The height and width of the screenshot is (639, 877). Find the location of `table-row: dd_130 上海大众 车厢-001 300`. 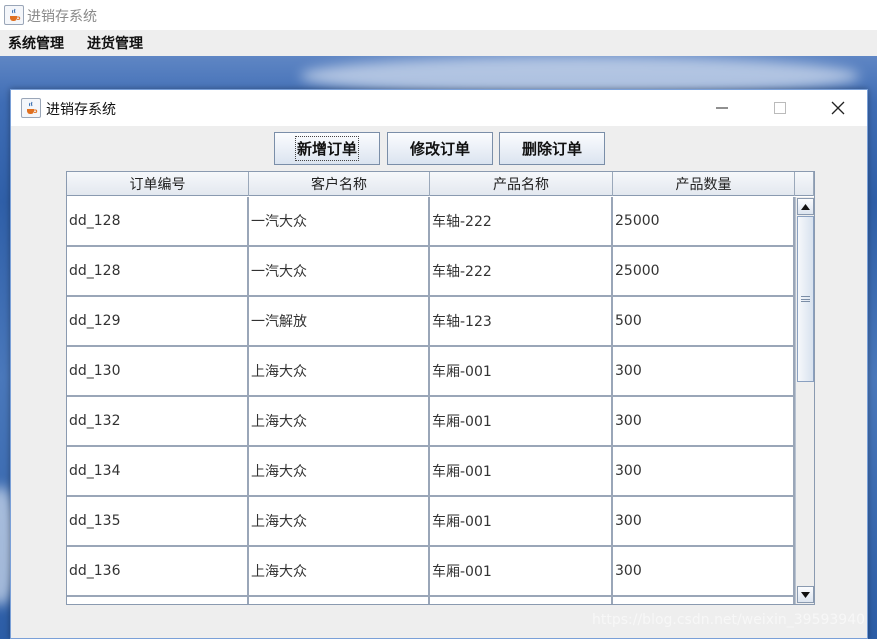

table-row: dd_130 上海大众 车厢-001 300 is located at coordinates (431, 372).